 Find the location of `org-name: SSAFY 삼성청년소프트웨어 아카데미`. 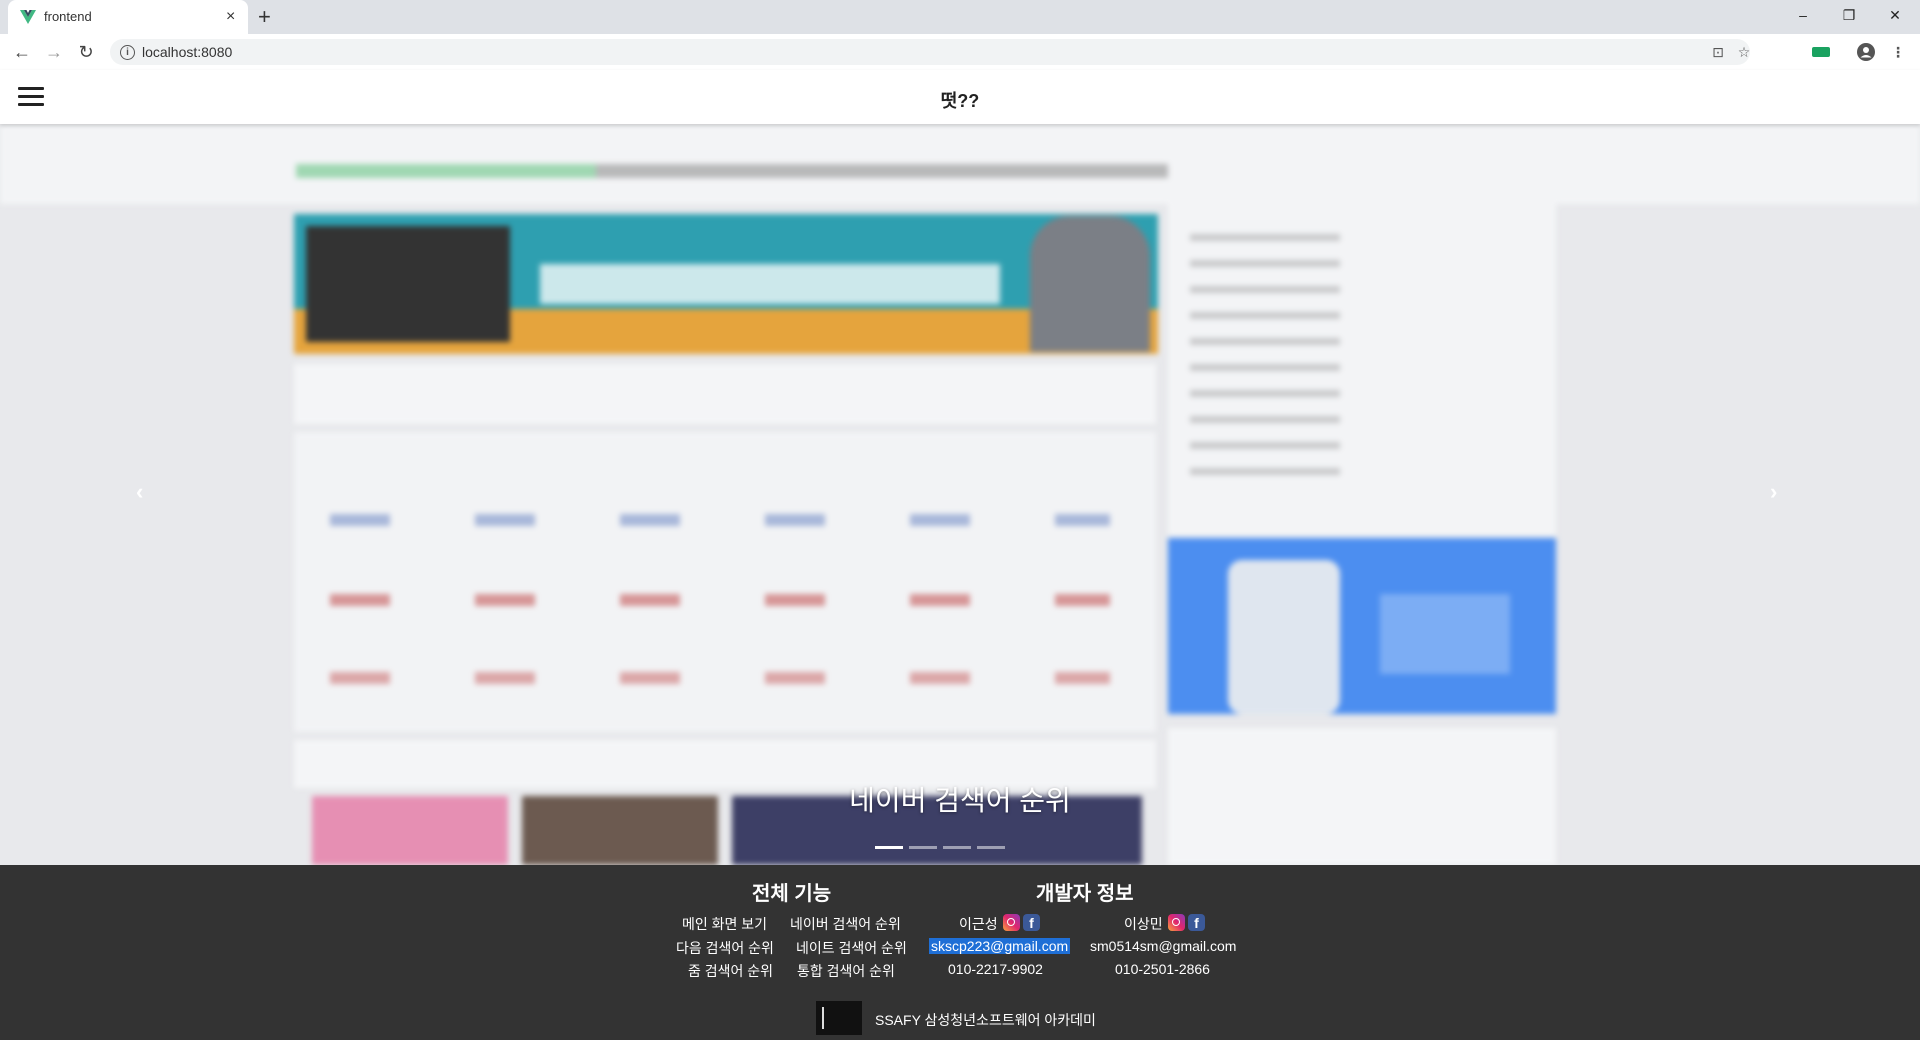

org-name: SSAFY 삼성청년소프트웨어 아카데미 is located at coordinates (985, 1020).